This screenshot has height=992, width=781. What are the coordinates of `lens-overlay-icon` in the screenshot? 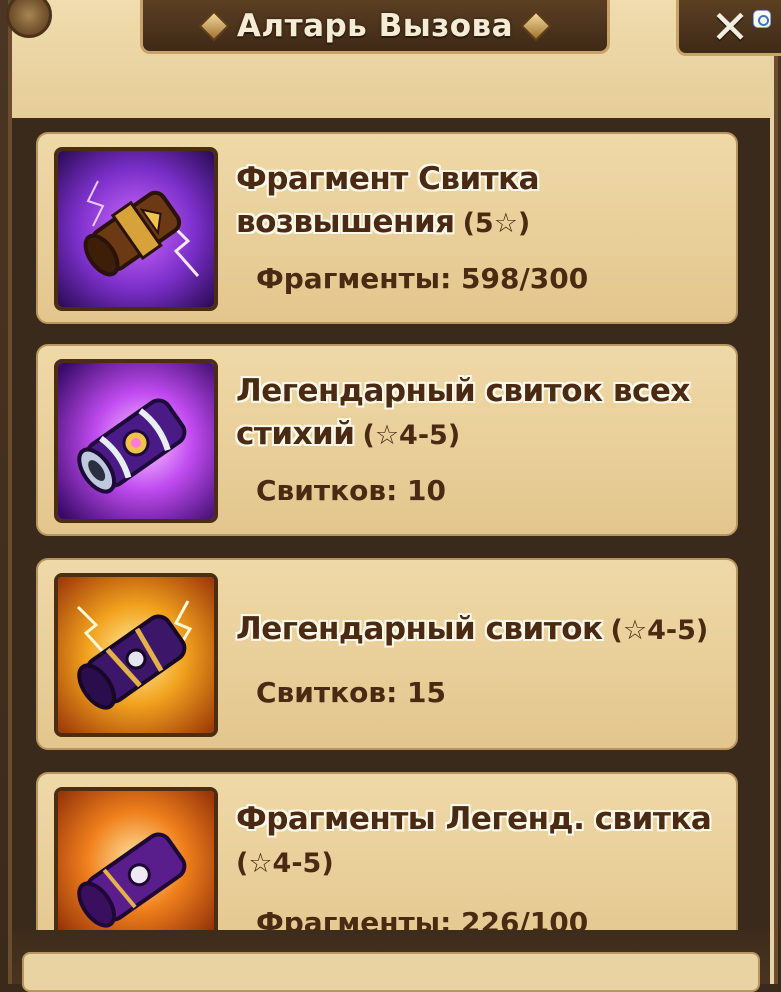 It's located at (762, 19).